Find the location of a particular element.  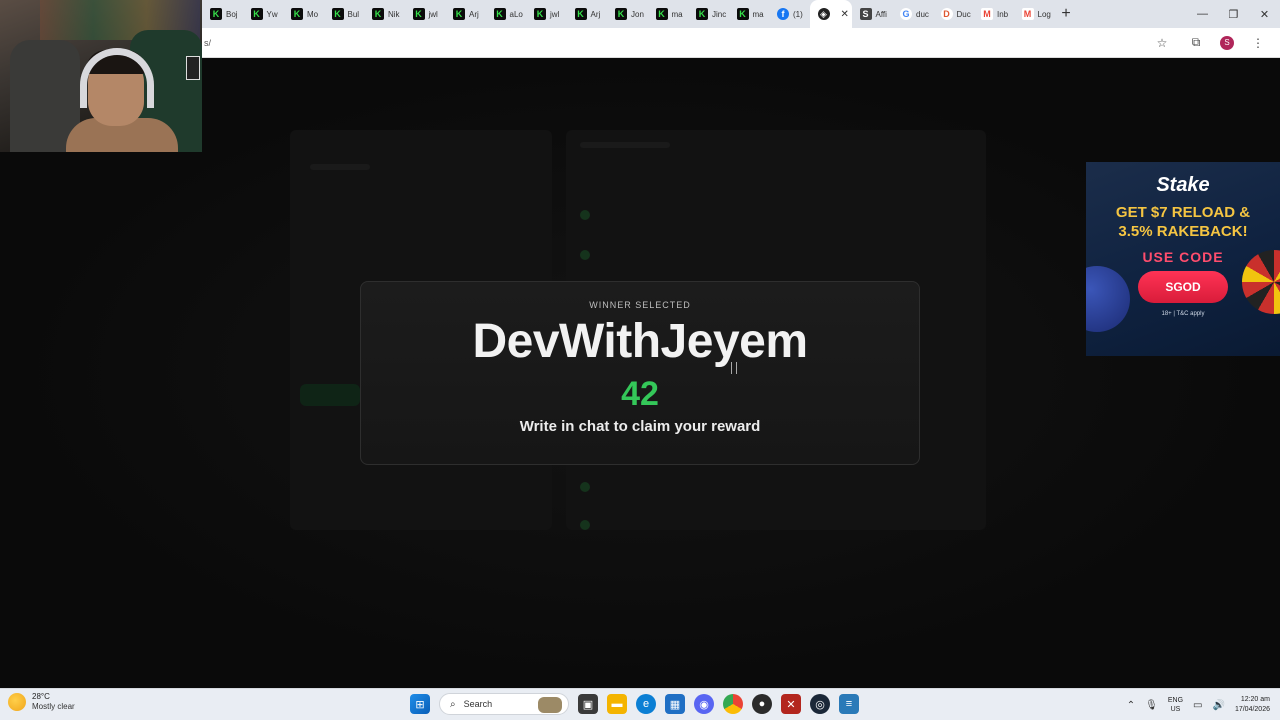

browser-tab: Gduc is located at coordinates (912, 14).